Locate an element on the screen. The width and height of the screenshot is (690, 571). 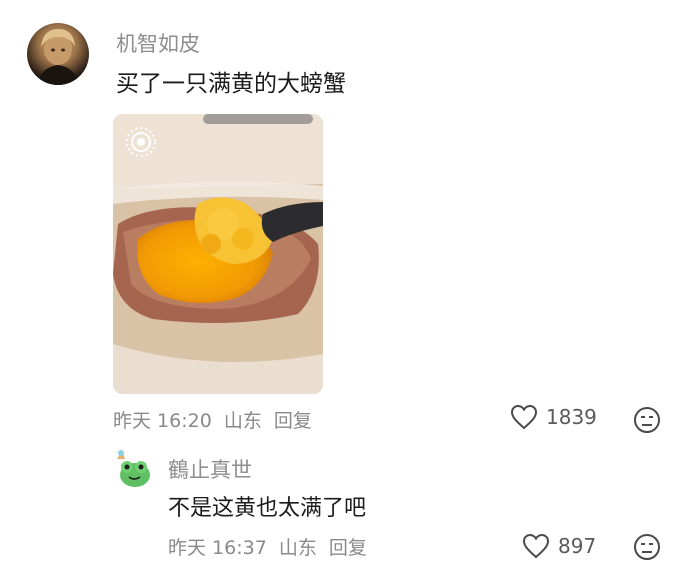
comment-username: 机智如皮 is located at coordinates (158, 43).